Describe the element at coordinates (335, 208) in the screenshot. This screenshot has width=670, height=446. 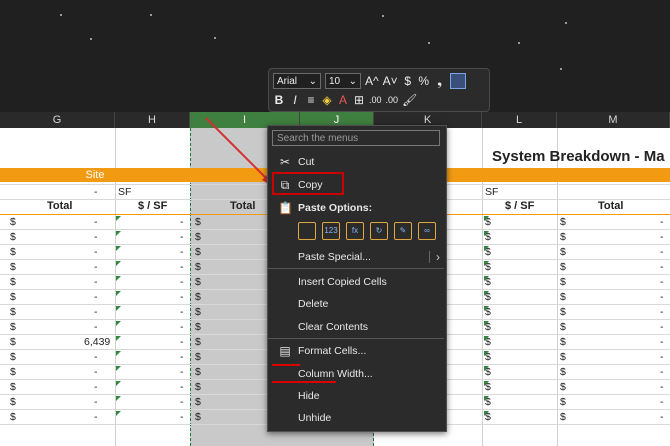
I see `menu-item-label: Paste Options:` at that location.